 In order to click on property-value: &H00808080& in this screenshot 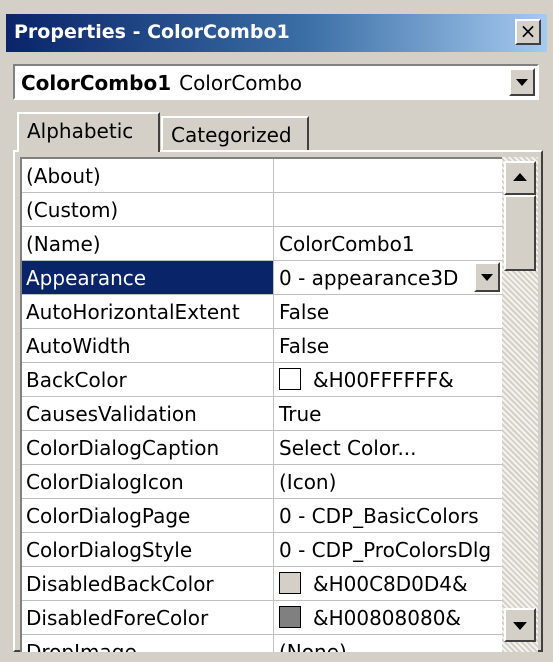, I will do `click(388, 617)`.